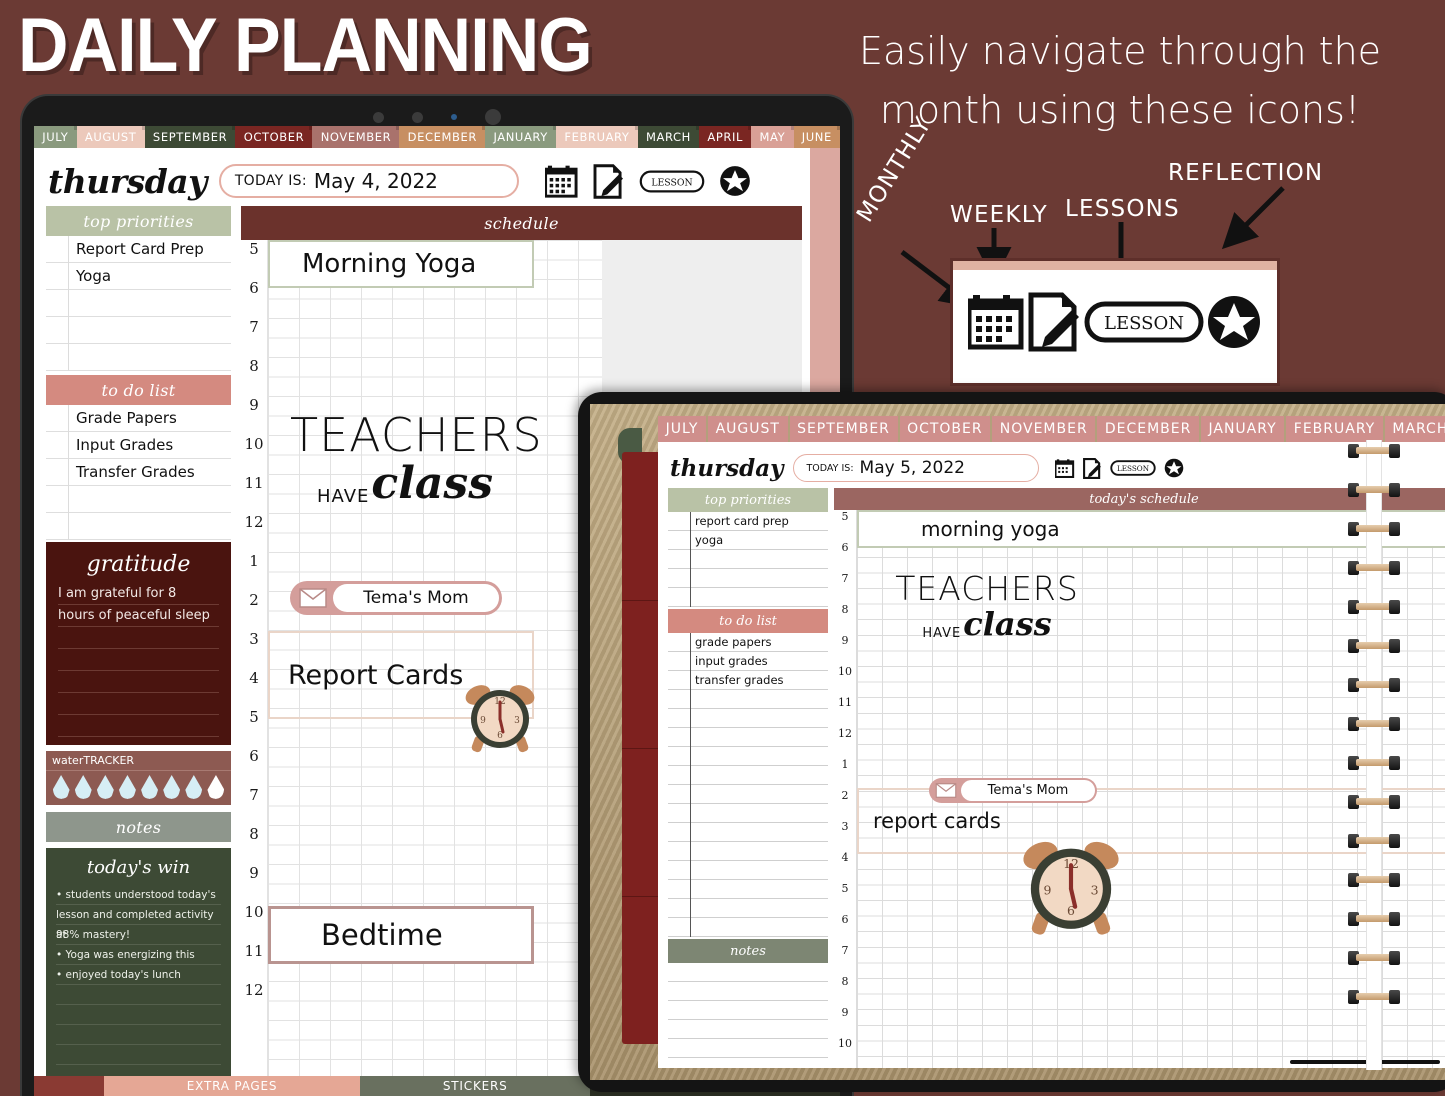  Describe the element at coordinates (69, 1086) in the screenshot. I see `bottom-tab-home` at that location.